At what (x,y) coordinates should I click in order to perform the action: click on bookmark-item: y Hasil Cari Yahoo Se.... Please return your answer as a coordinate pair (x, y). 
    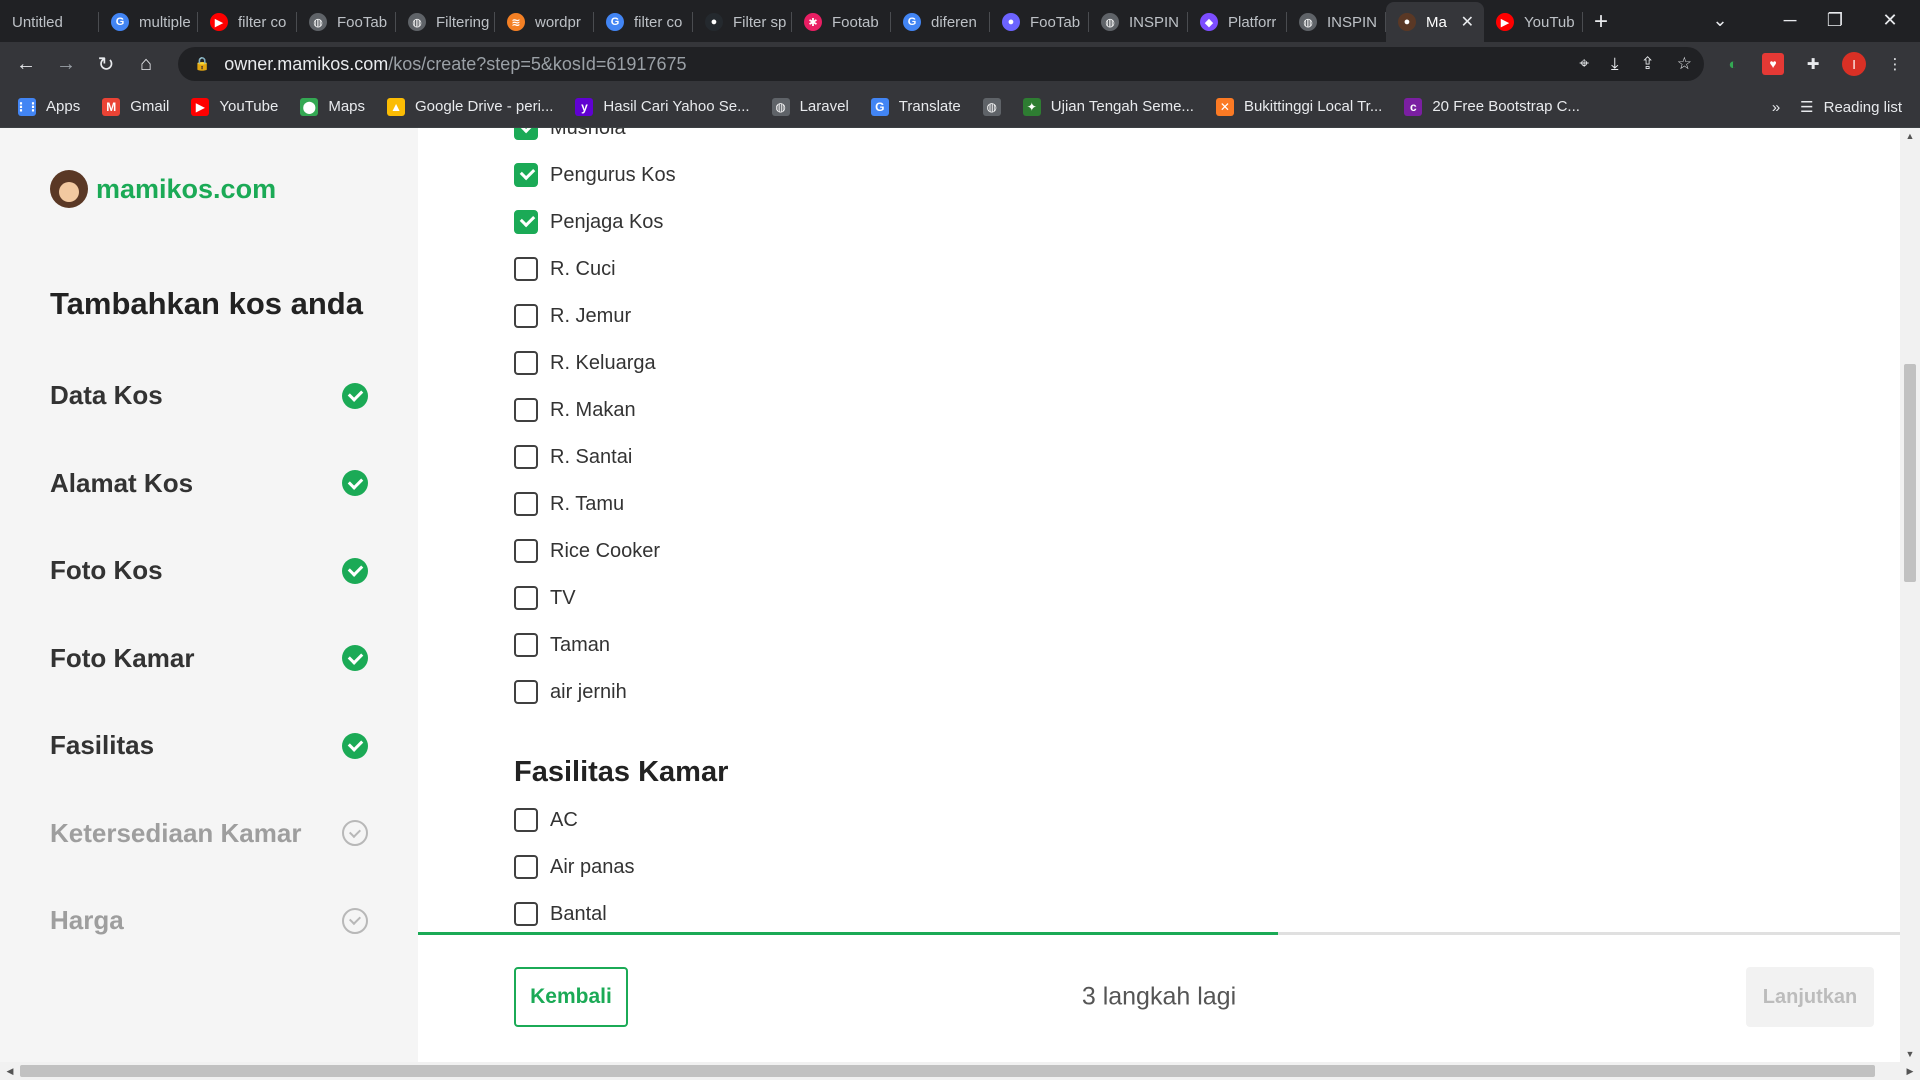
    Looking at the image, I should click on (662, 106).